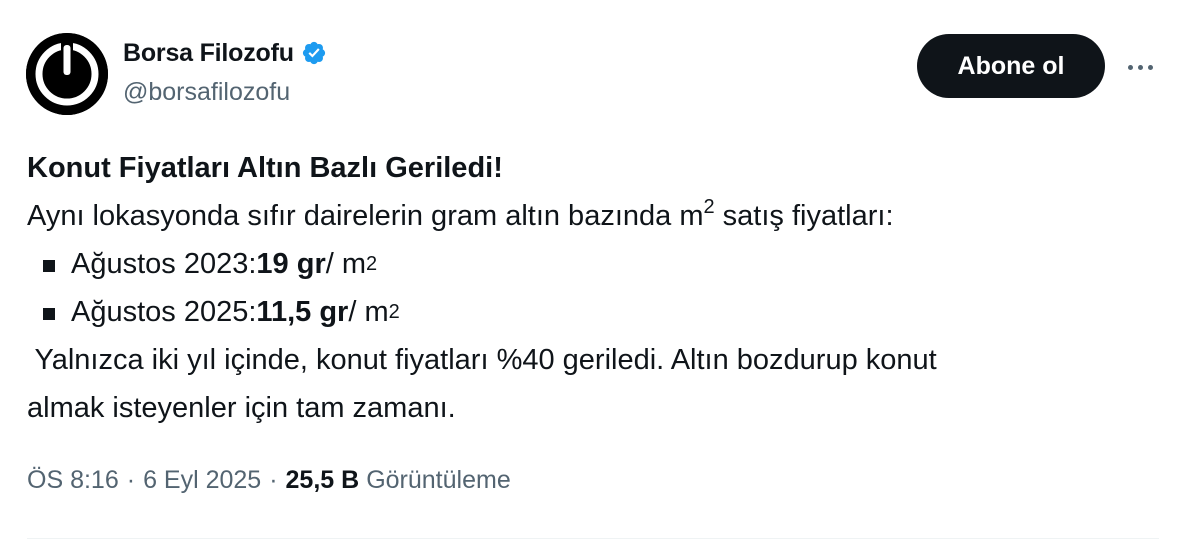  I want to click on intro-superscript: 2, so click(709, 207).